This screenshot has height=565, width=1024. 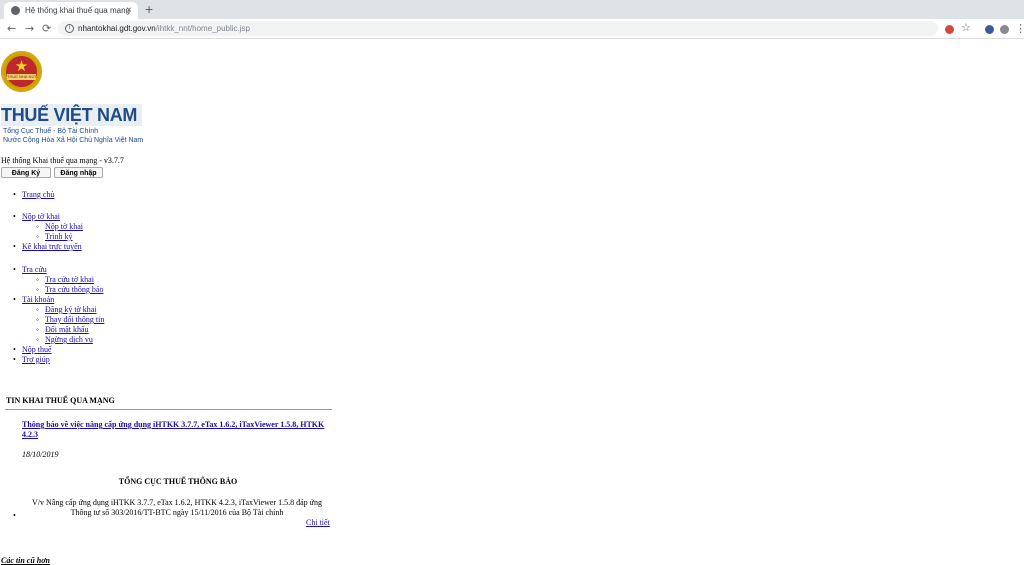 What do you see at coordinates (73, 140) in the screenshot?
I see `brand-subtitle-country: Nước Cộng Hòa Xã Hội Chủ Nghĩa Việt Nam` at bounding box center [73, 140].